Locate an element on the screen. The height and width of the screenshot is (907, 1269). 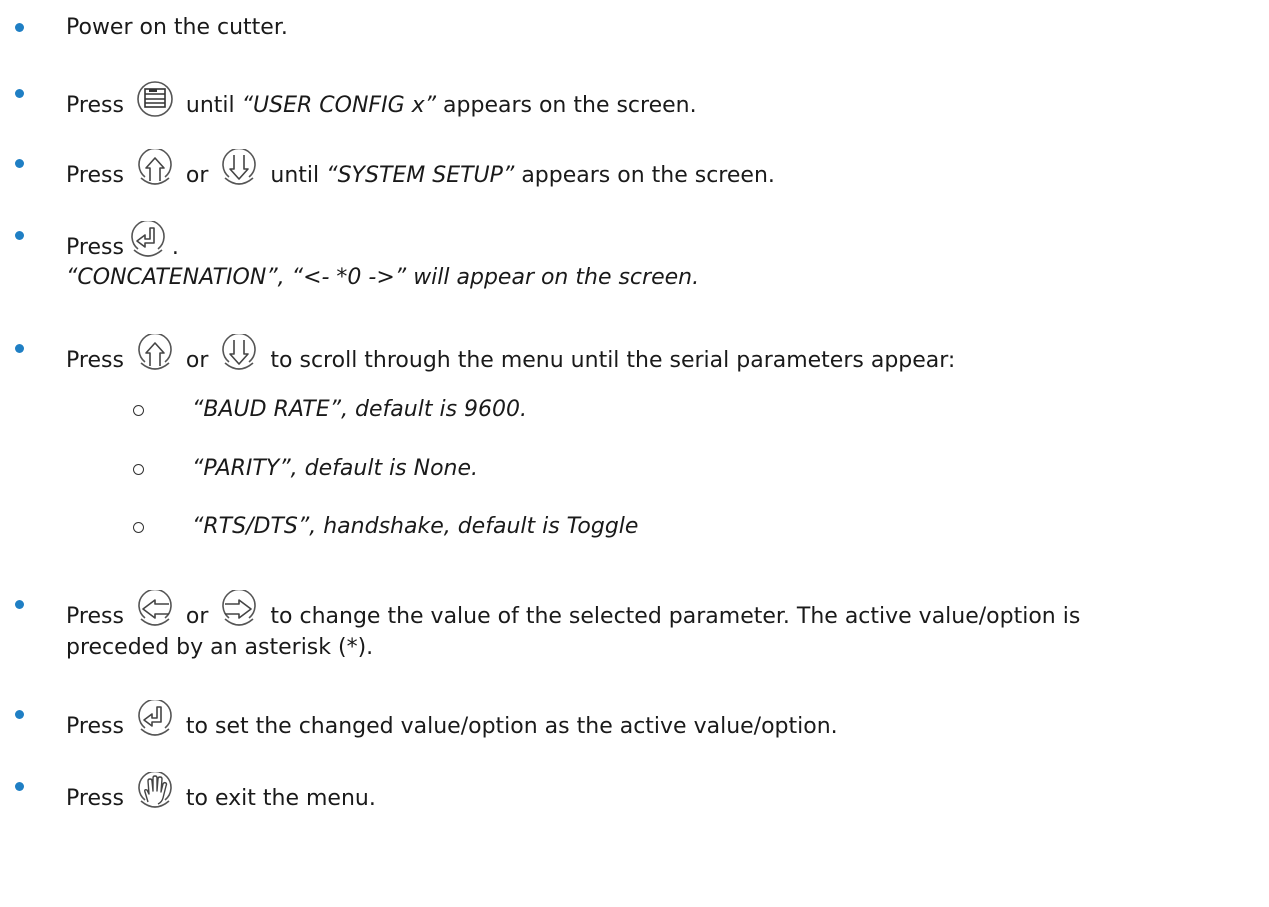
sub-item: “RTS/DTS”, handshake, default is Toggle is located at coordinates (415, 527).